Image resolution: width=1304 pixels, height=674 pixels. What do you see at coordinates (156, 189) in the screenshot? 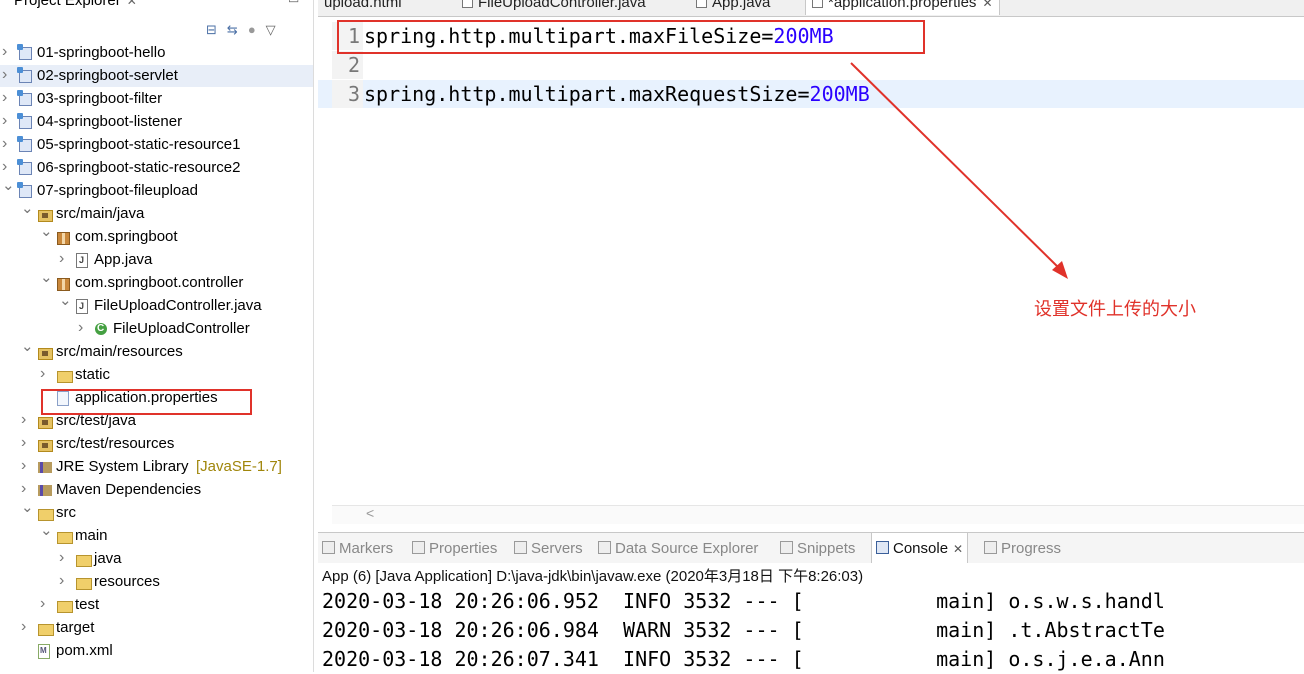
I see `tree-item: ⌄ 07-springboot-fileupload` at bounding box center [156, 189].